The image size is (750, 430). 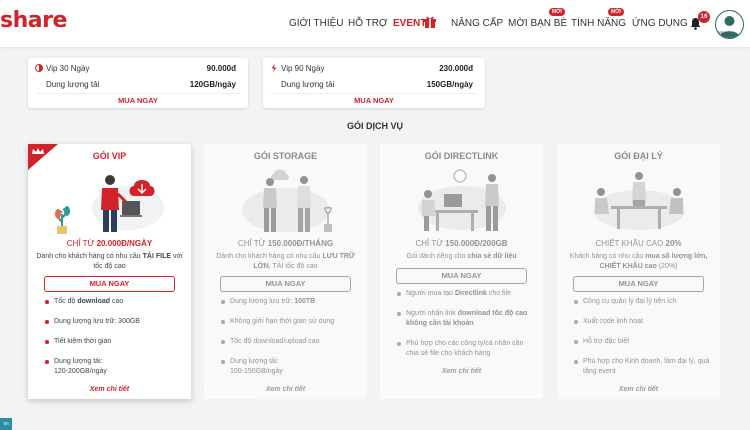 What do you see at coordinates (449, 84) in the screenshot?
I see `quota-value: 150GB/ngày` at bounding box center [449, 84].